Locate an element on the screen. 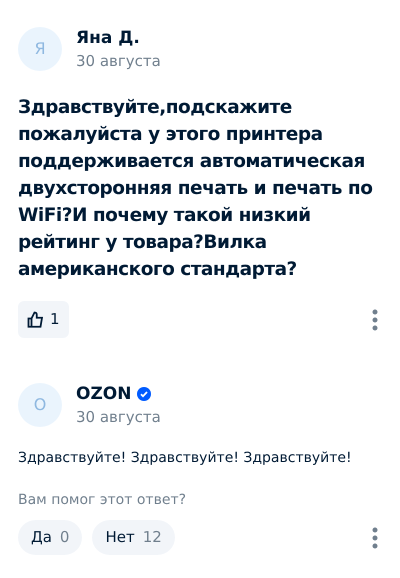 This screenshot has height=578, width=400. answer-text: Здравствуйте! Здравствуйте! Здравствуйте! is located at coordinates (185, 458).